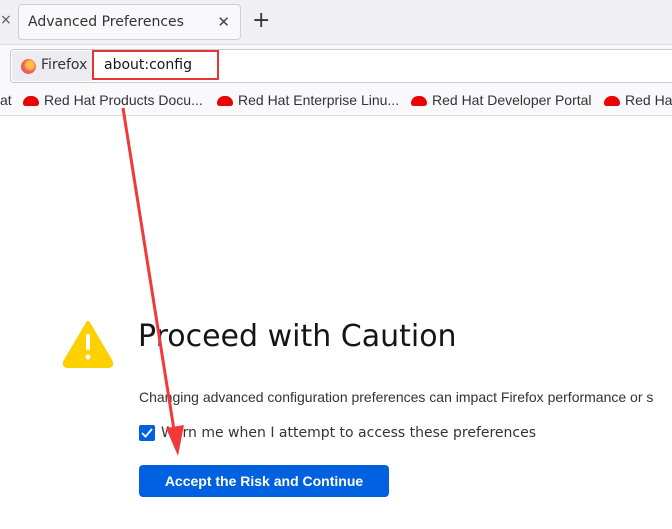 Image resolution: width=672 pixels, height=529 pixels. What do you see at coordinates (155, 65) in the screenshot?
I see `annotation-highlight-box` at bounding box center [155, 65].